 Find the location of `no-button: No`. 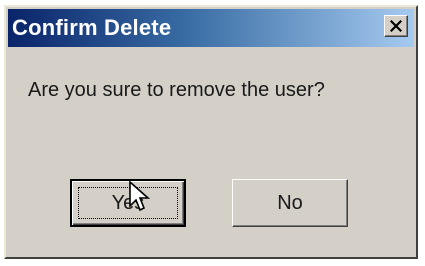

no-button: No is located at coordinates (290, 203).